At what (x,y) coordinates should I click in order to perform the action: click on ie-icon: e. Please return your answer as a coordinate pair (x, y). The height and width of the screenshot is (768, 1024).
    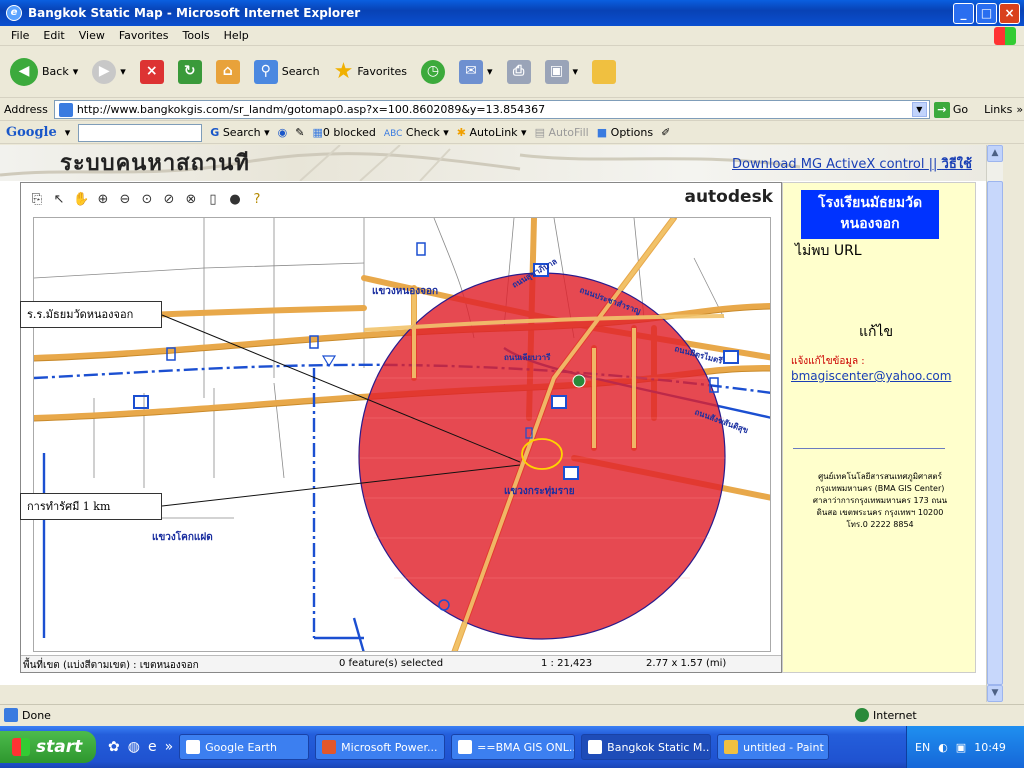
    Looking at the image, I should click on (14, 13).